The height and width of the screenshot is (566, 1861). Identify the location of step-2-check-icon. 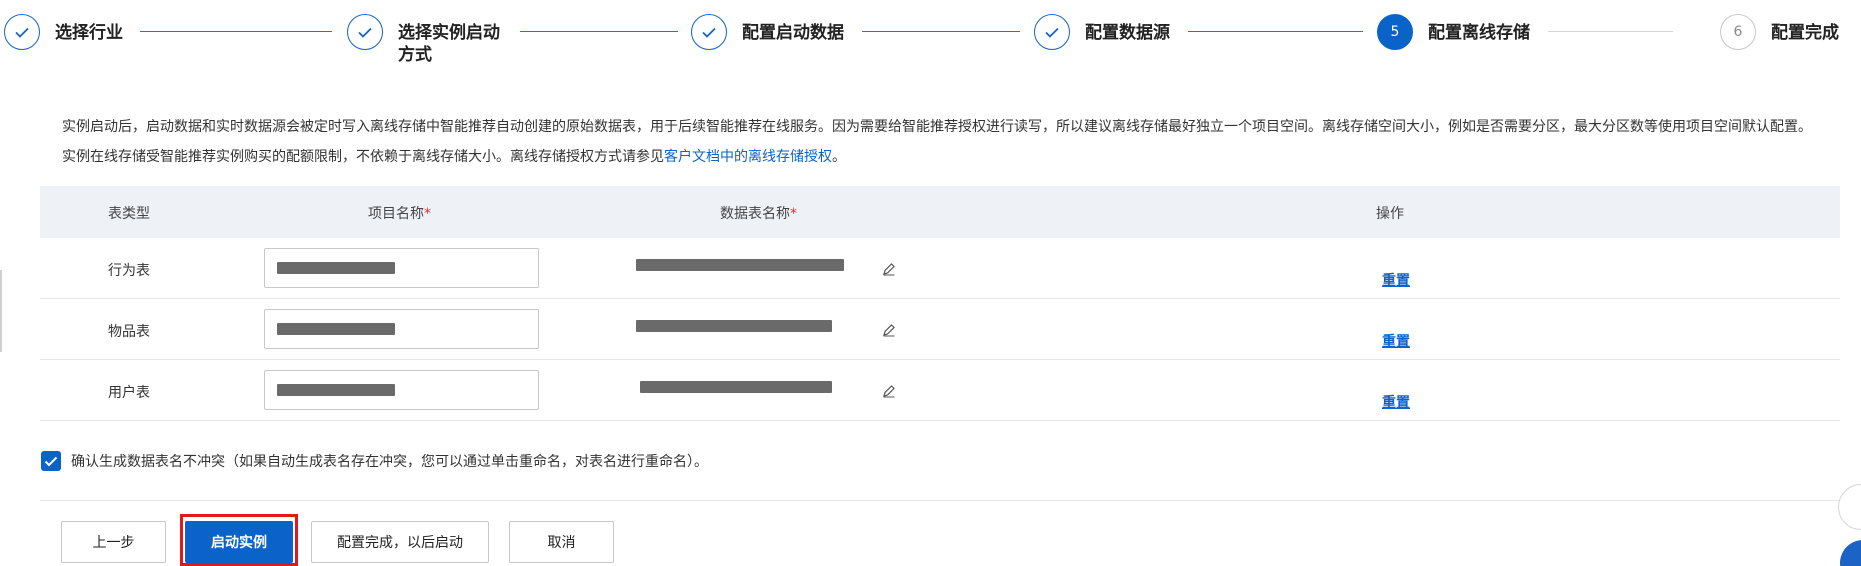
(365, 32).